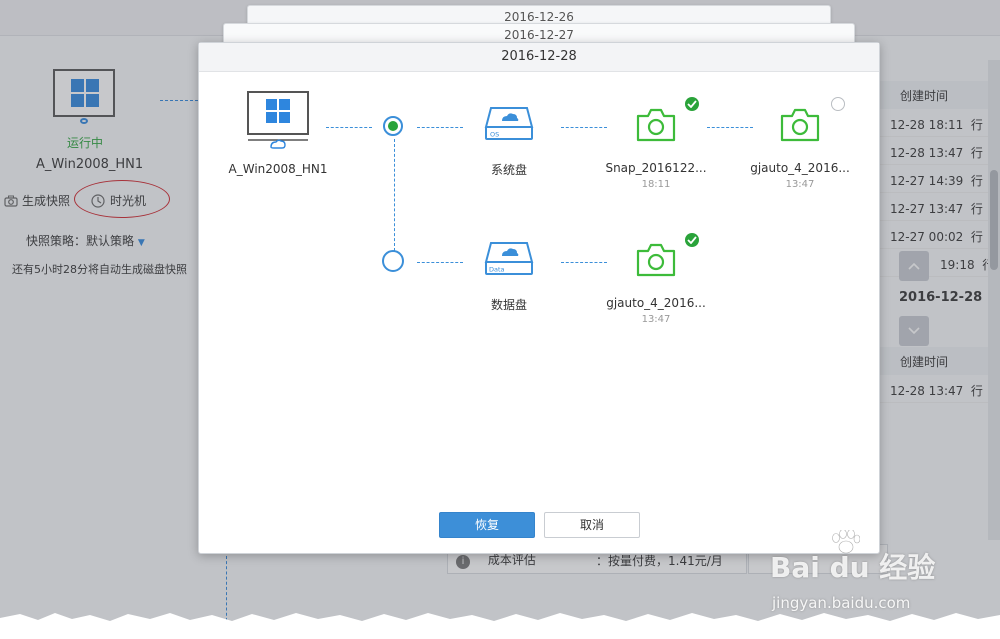 The width and height of the screenshot is (1000, 639). I want to click on snapshot-time: 18:11, so click(656, 184).